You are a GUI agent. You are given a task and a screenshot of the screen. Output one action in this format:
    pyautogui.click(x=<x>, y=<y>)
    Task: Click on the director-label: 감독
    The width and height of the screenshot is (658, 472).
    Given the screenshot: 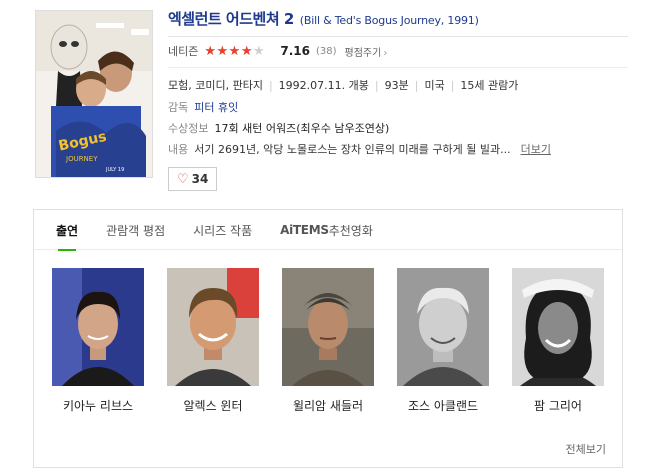 What is the action you would take?
    pyautogui.click(x=178, y=107)
    